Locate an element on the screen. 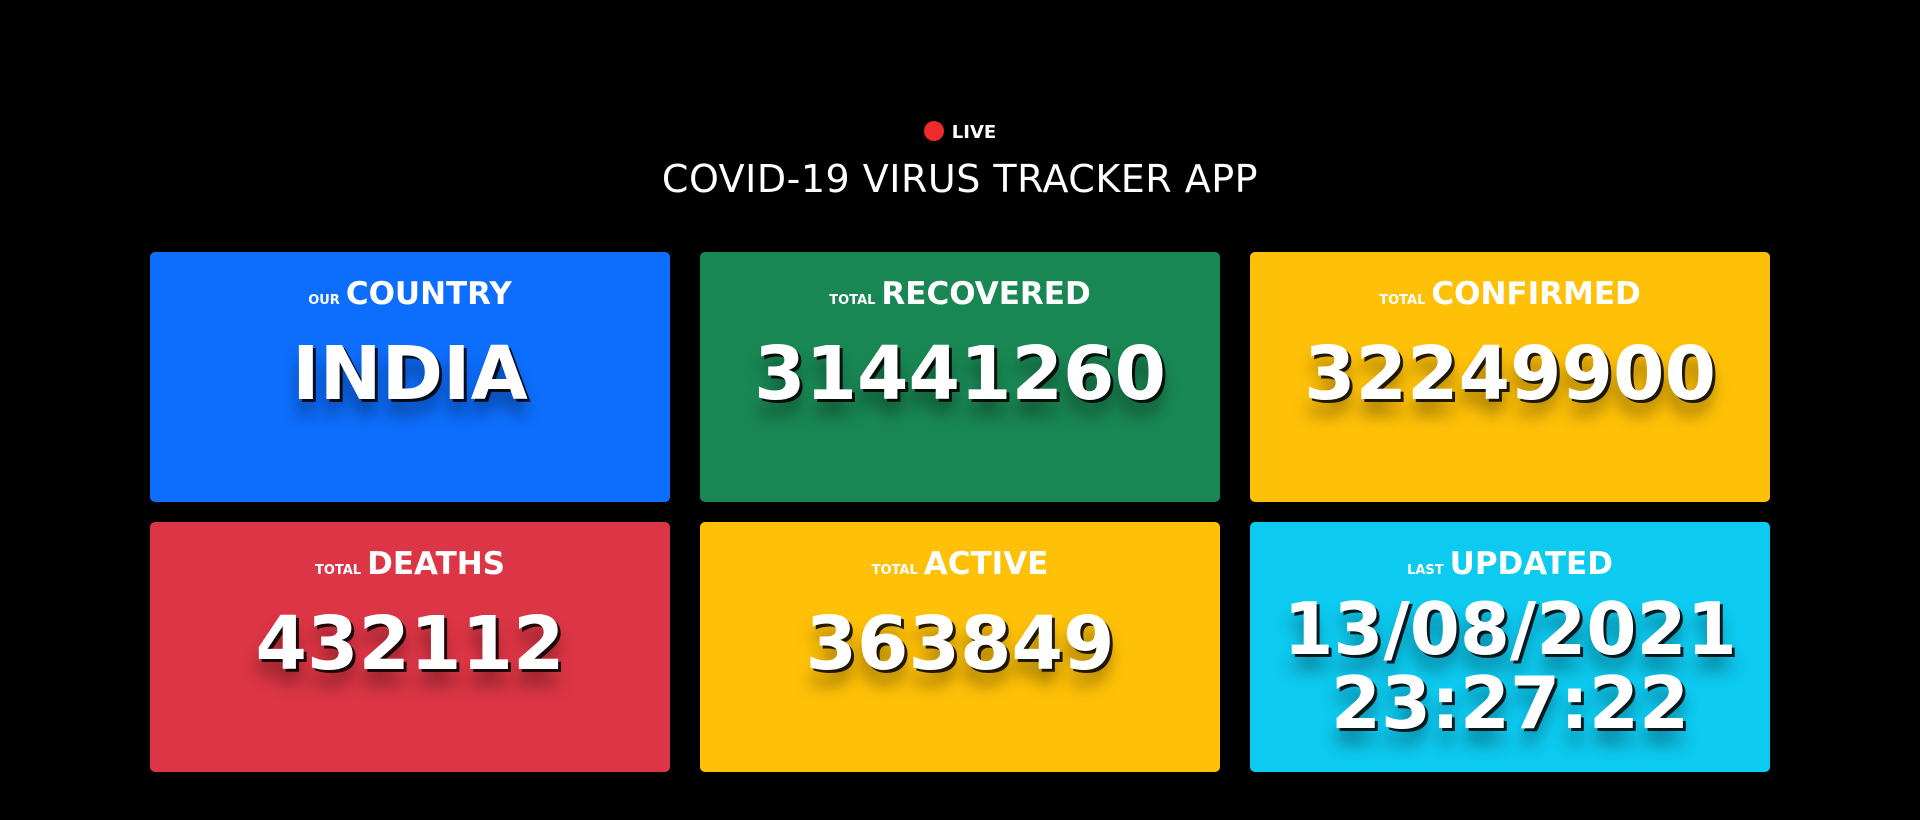 The height and width of the screenshot is (820, 1920). card-label: LAST UPDATED is located at coordinates (1510, 567).